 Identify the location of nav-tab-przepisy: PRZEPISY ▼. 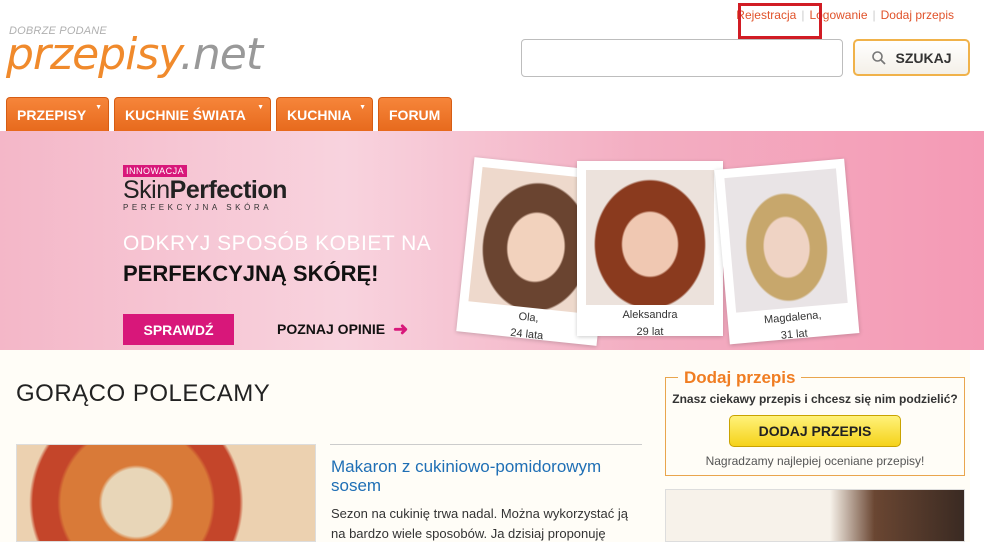
(57, 114).